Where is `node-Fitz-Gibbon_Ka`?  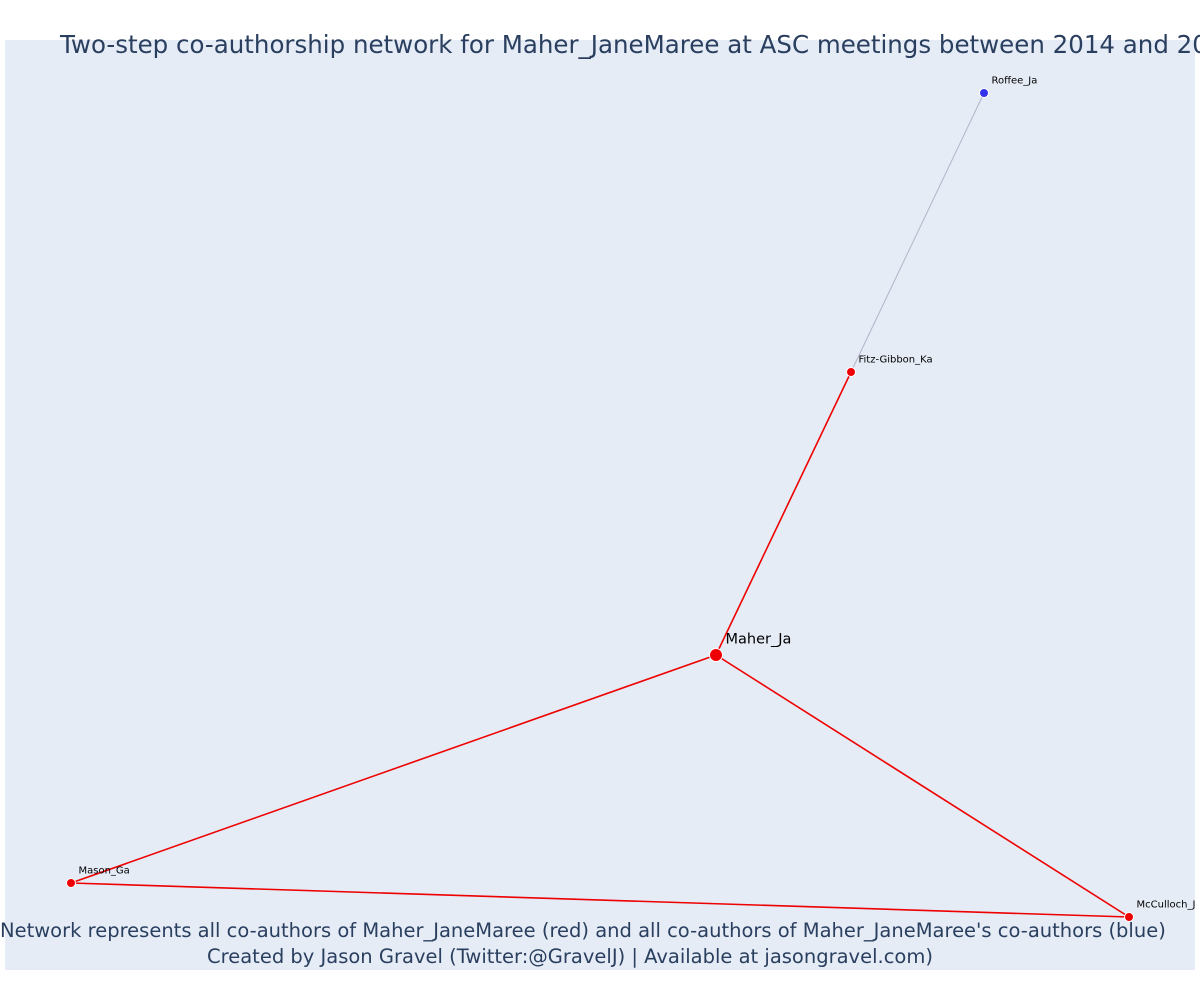
node-Fitz-Gibbon_Ka is located at coordinates (851, 372).